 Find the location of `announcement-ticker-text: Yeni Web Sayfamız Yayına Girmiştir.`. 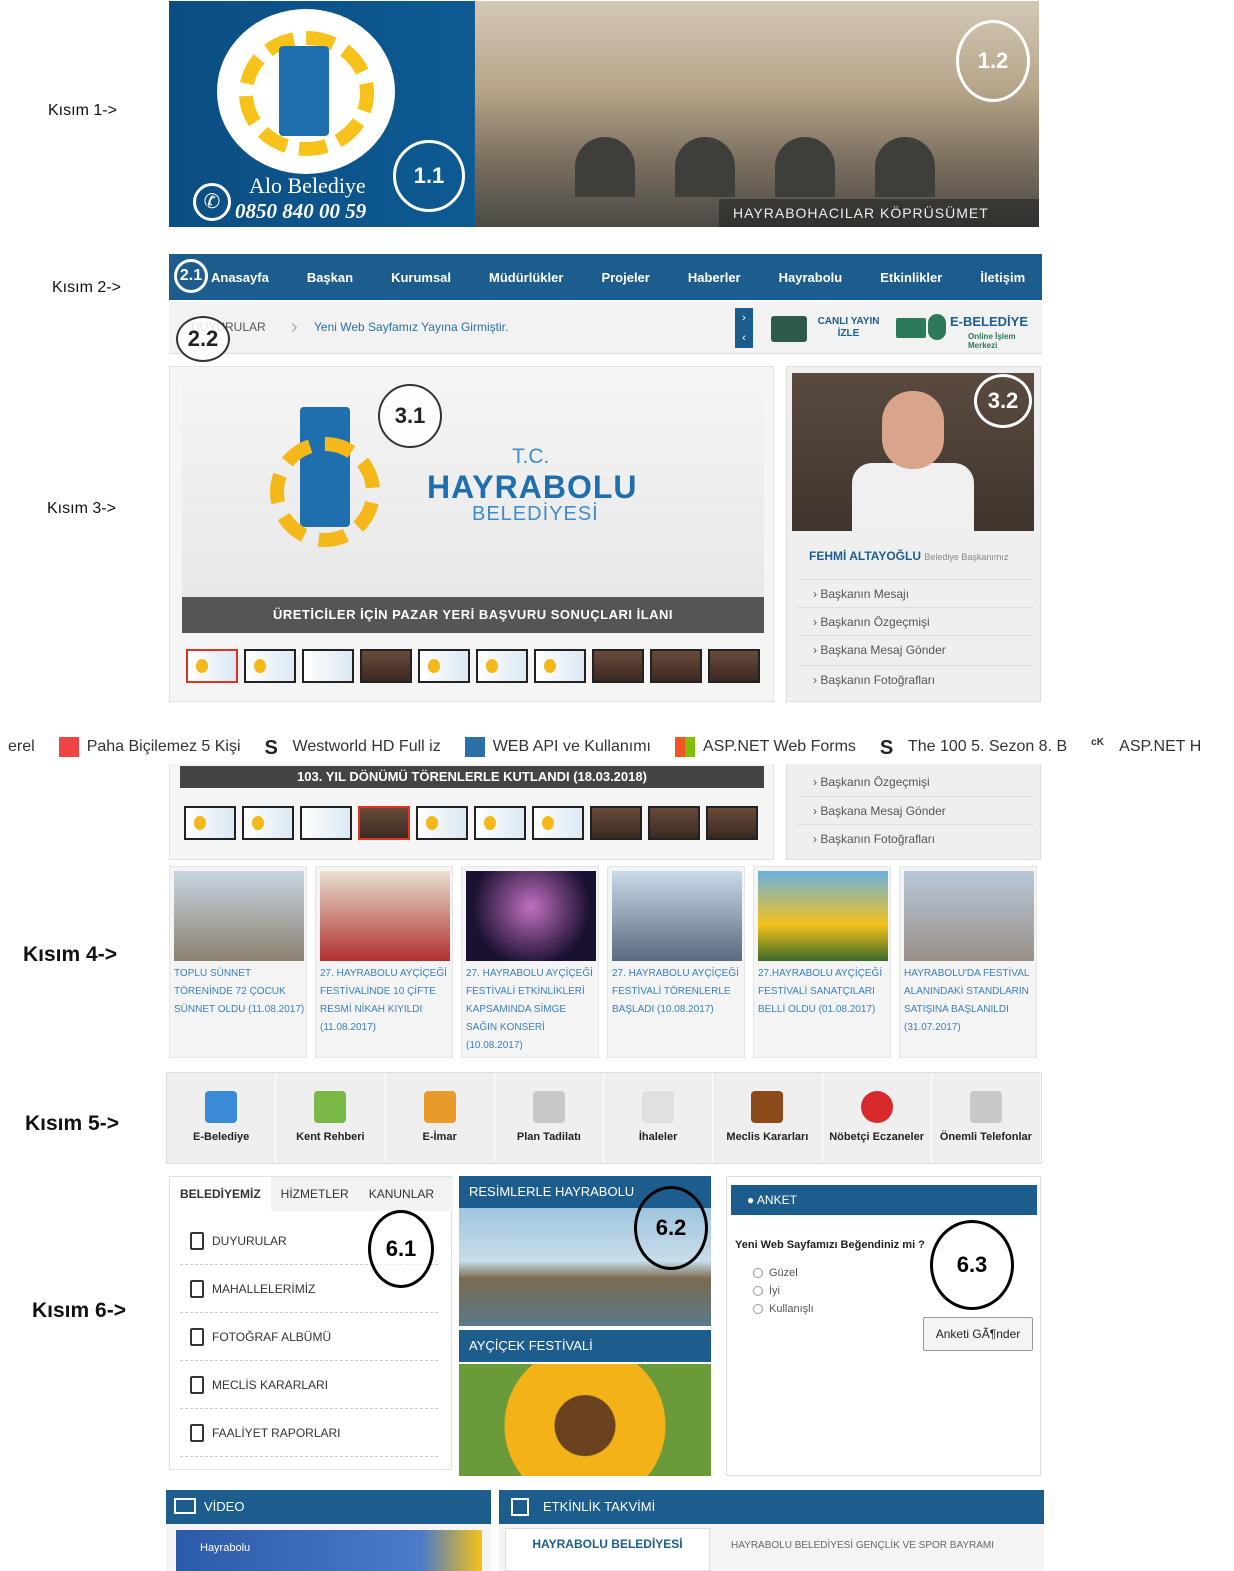

announcement-ticker-text: Yeni Web Sayfamız Yayına Girmiştir. is located at coordinates (411, 327).